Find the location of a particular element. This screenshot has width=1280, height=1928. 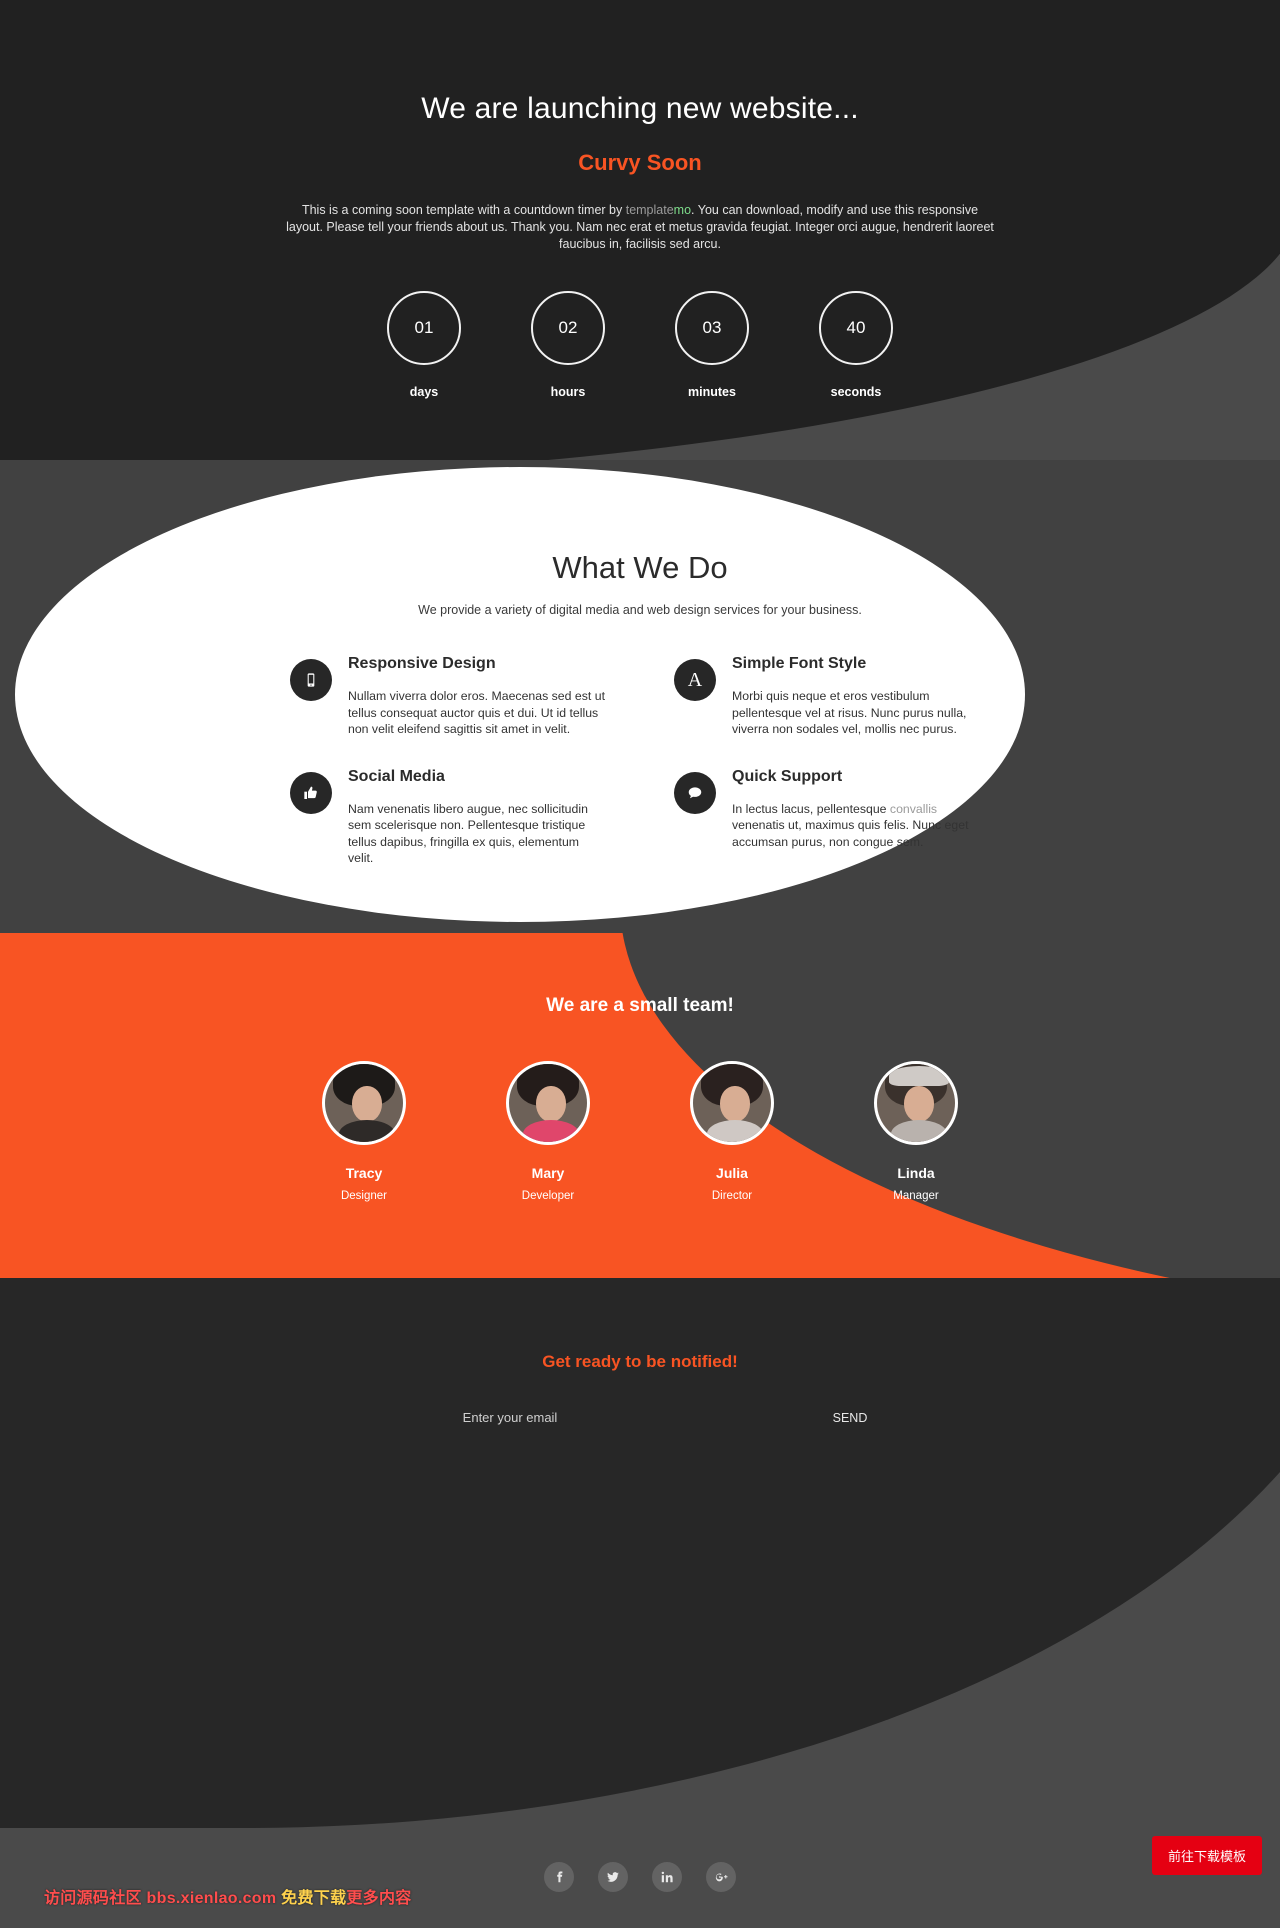

feature-title: Simple Font Style is located at coordinates (799, 663).